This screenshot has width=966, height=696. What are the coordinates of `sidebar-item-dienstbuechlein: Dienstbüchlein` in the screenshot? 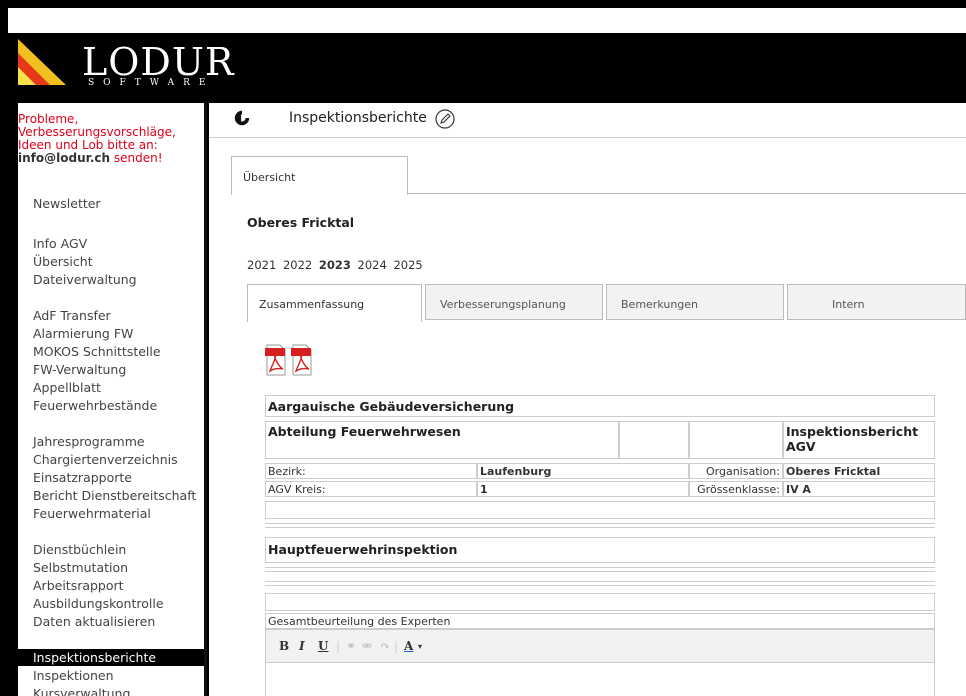 It's located at (79, 549).